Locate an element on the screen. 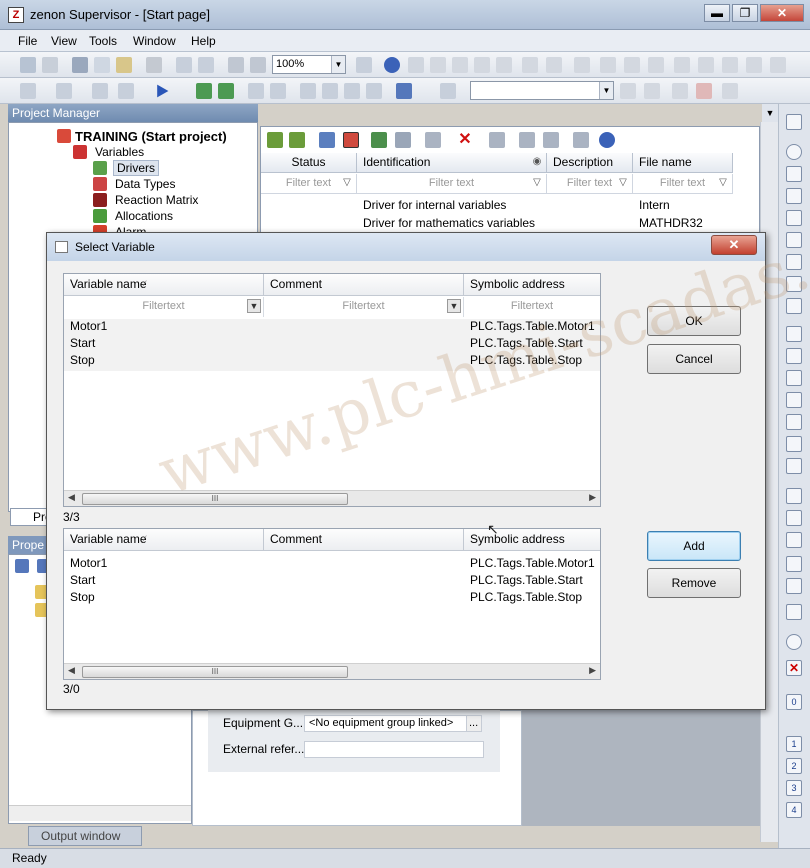  binoculars-icon: ◉ is located at coordinates (537, 162).